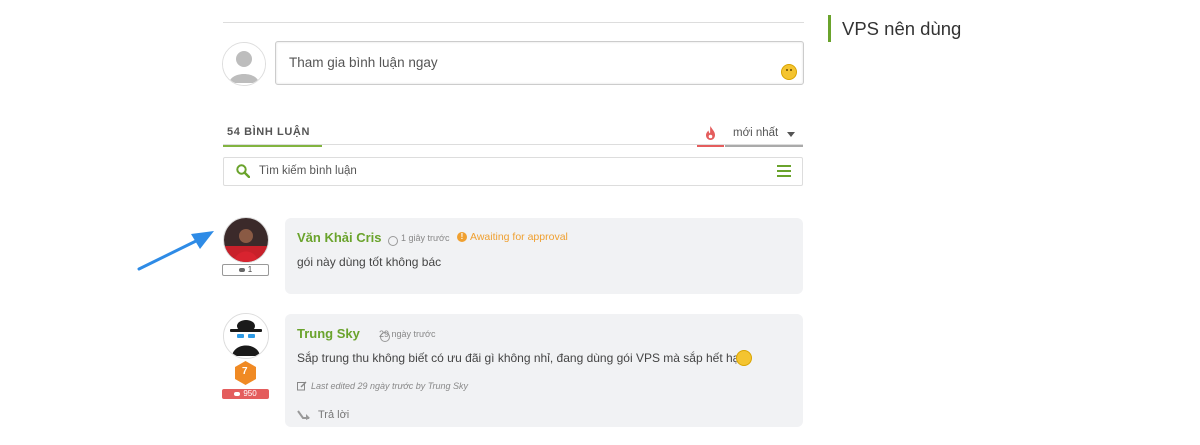 The height and width of the screenshot is (445, 1200). I want to click on badge-count: 950, so click(250, 393).